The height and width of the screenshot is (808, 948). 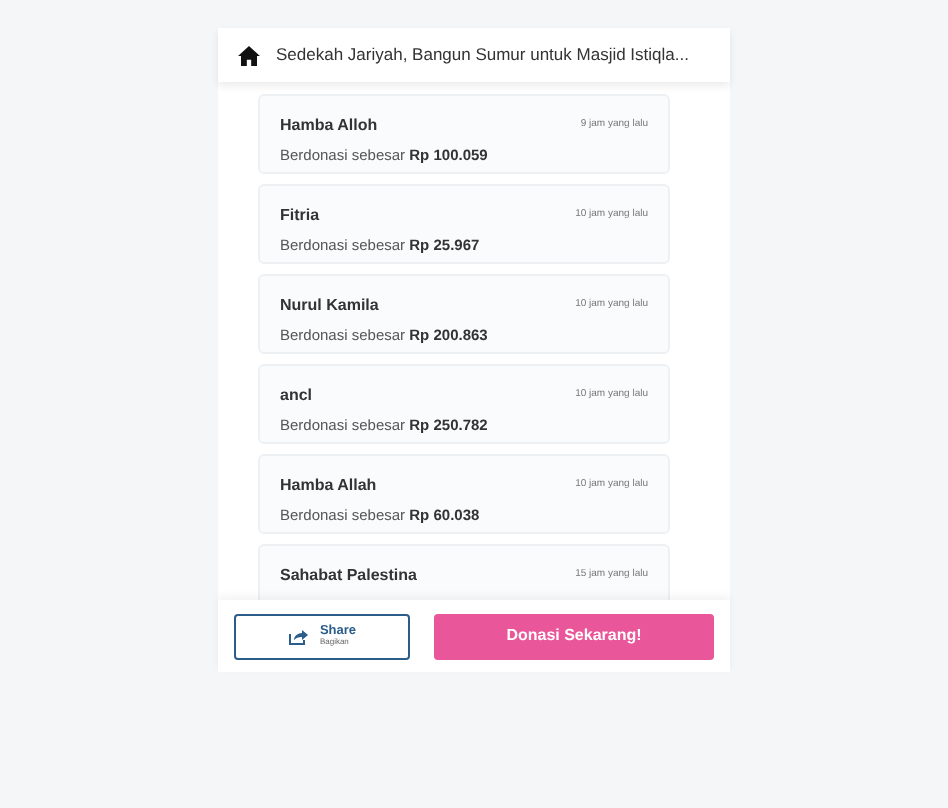 I want to click on donor-name: ancl, so click(x=296, y=396).